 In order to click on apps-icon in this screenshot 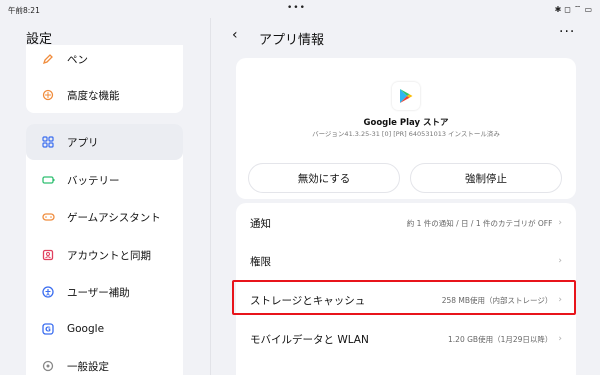, I will do `click(48, 142)`.